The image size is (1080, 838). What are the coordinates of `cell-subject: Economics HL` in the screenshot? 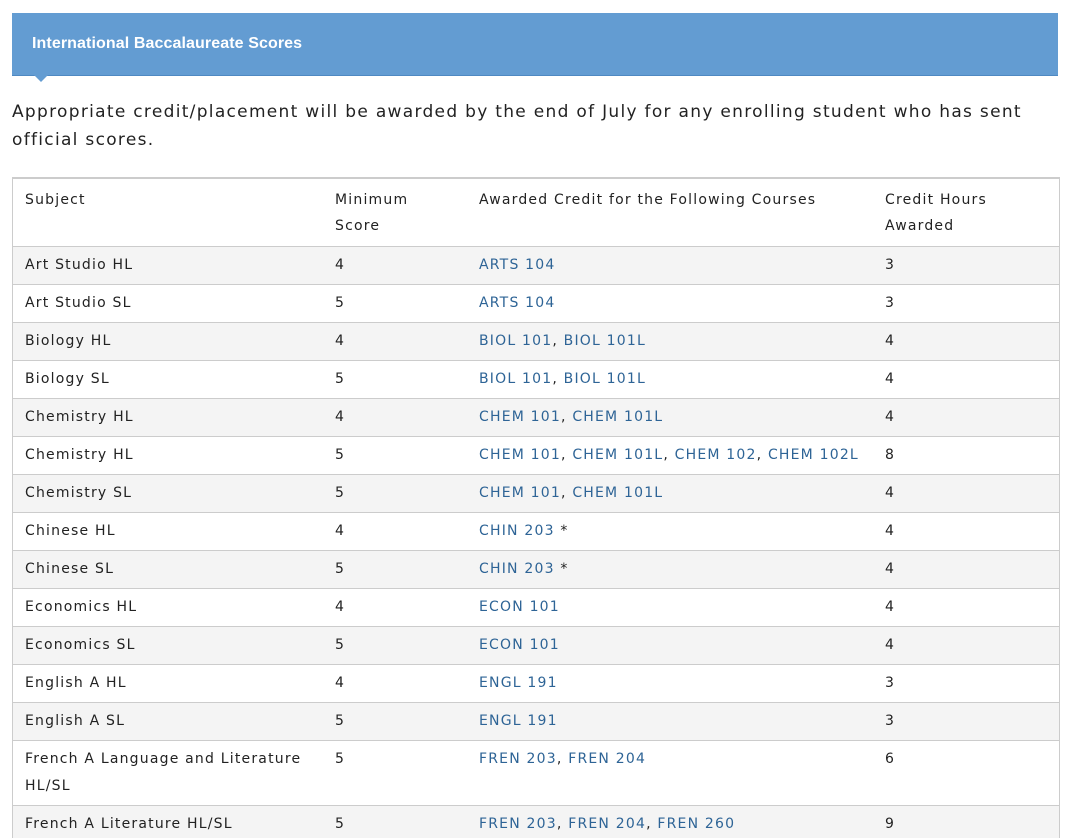 It's located at (168, 607).